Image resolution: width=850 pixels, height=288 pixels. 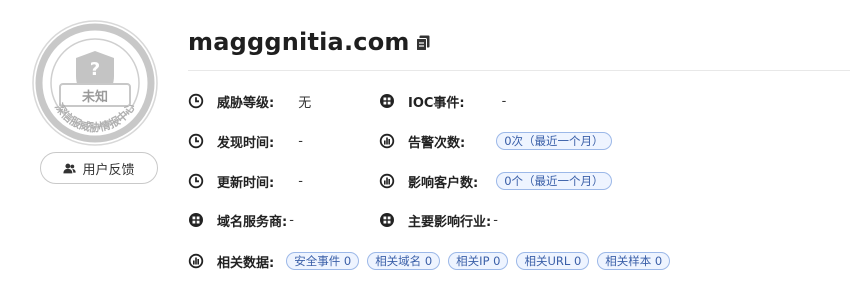 I want to click on affected-customers-label: 影响客户数:, so click(x=443, y=183).